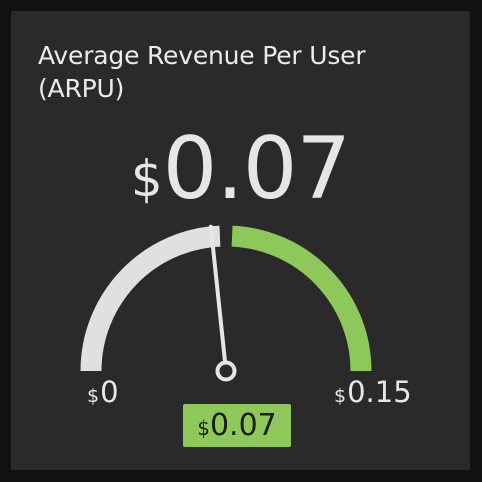 The height and width of the screenshot is (482, 482). Describe the element at coordinates (373, 392) in the screenshot. I see `gauge-max-label: $0.15` at that location.